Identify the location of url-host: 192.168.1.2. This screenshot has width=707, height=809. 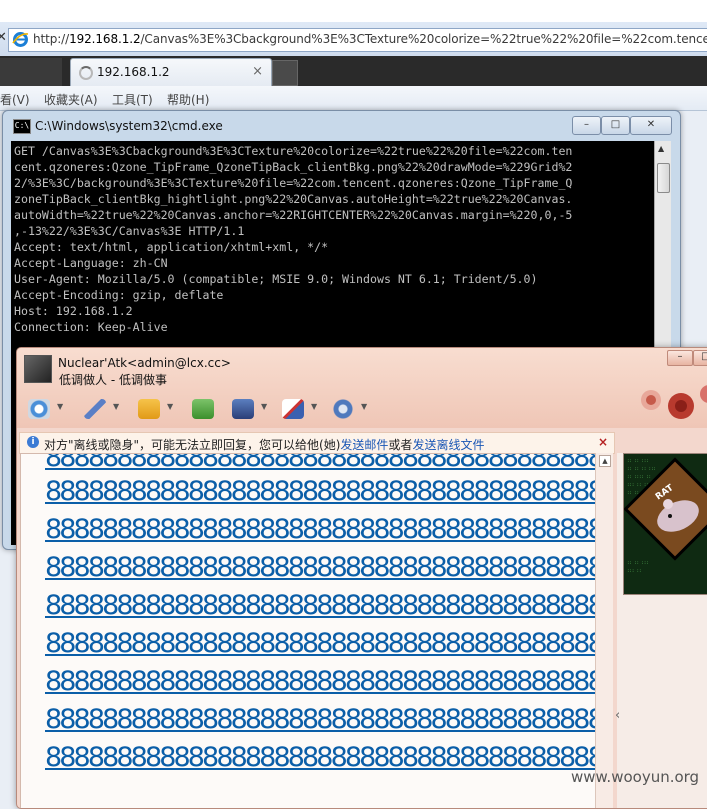
(105, 39).